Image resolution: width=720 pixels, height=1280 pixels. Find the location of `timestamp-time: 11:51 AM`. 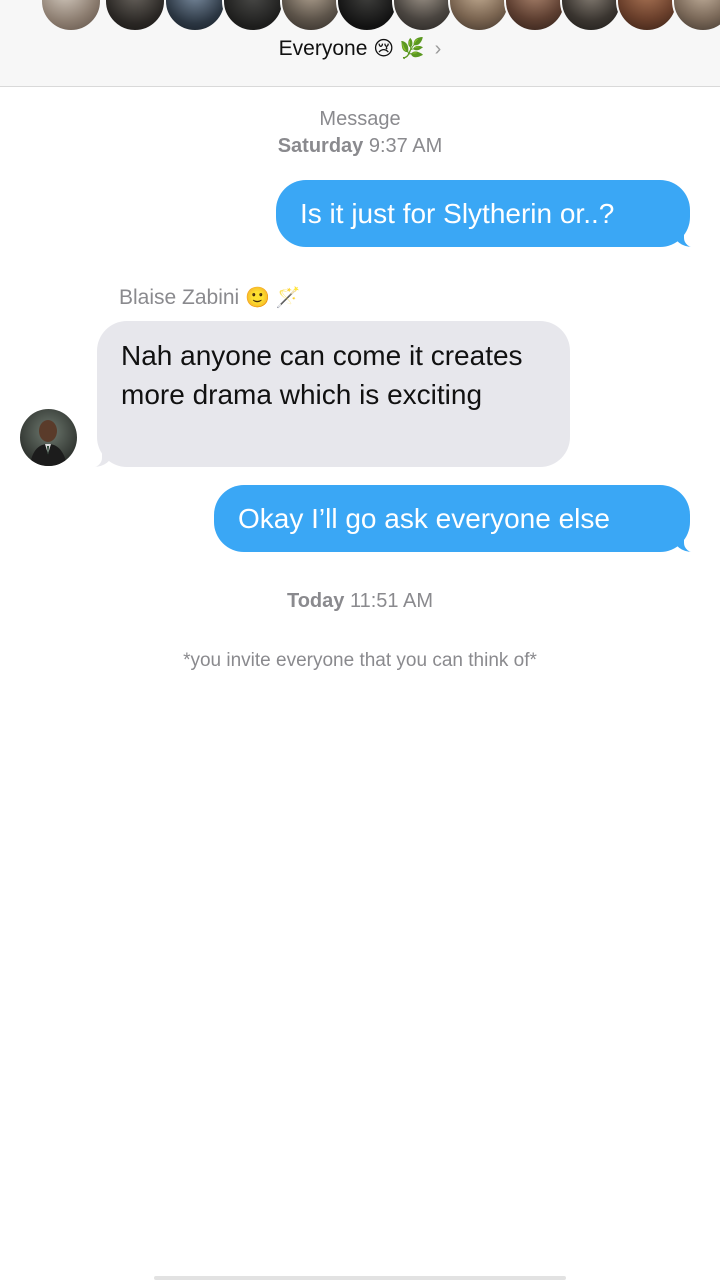

timestamp-time: 11:51 AM is located at coordinates (391, 601).